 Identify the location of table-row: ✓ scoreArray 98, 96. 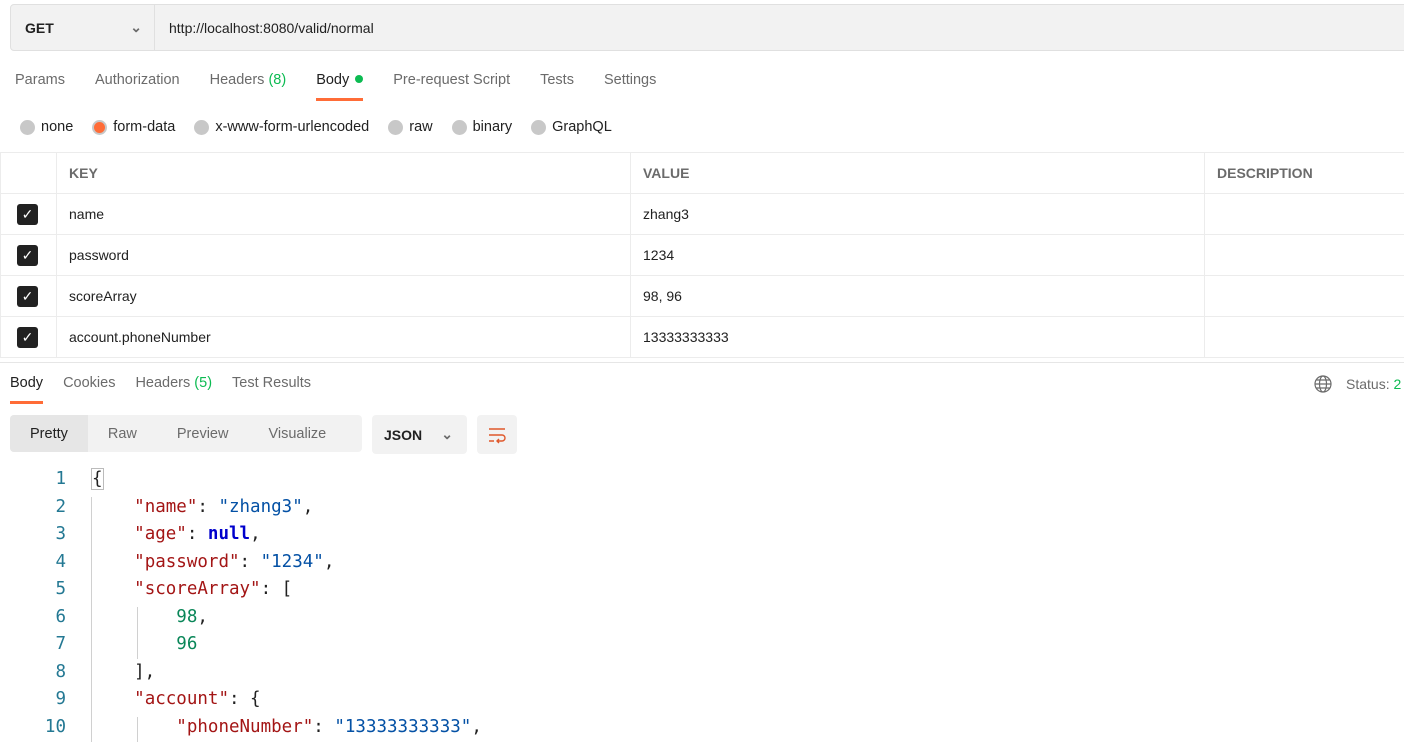
(702, 296).